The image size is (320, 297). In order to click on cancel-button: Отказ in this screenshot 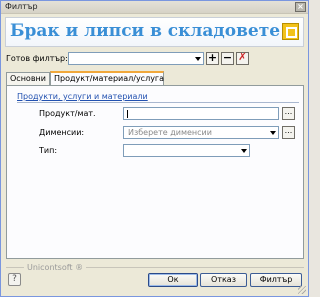, I will do `click(223, 280)`.